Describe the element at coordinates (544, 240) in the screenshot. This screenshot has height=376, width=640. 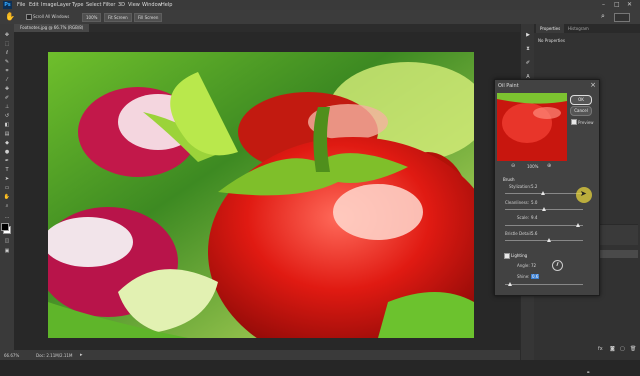
I see `bristle-detail-slider` at that location.